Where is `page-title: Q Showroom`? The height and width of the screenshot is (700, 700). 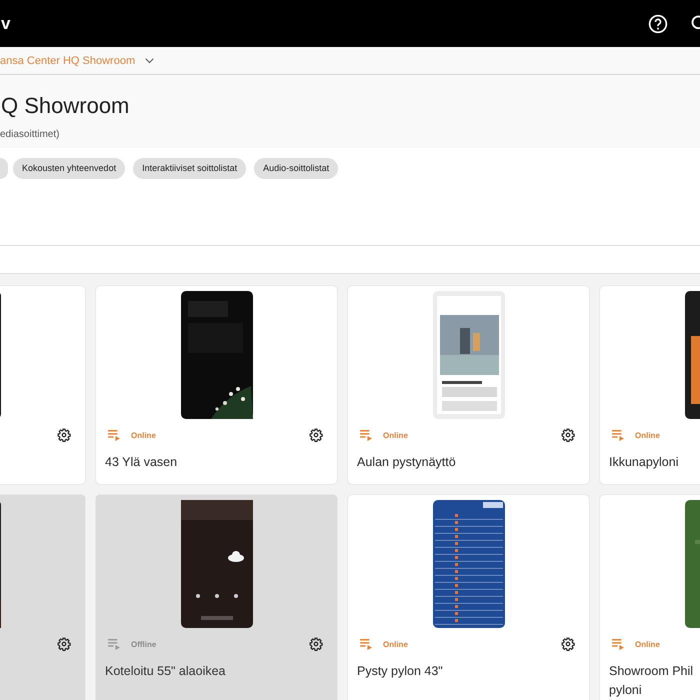 page-title: Q Showroom is located at coordinates (65, 106).